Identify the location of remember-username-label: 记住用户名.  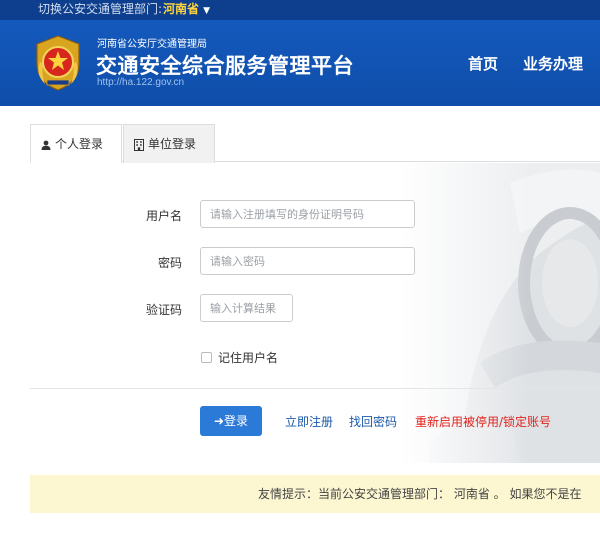
(248, 358).